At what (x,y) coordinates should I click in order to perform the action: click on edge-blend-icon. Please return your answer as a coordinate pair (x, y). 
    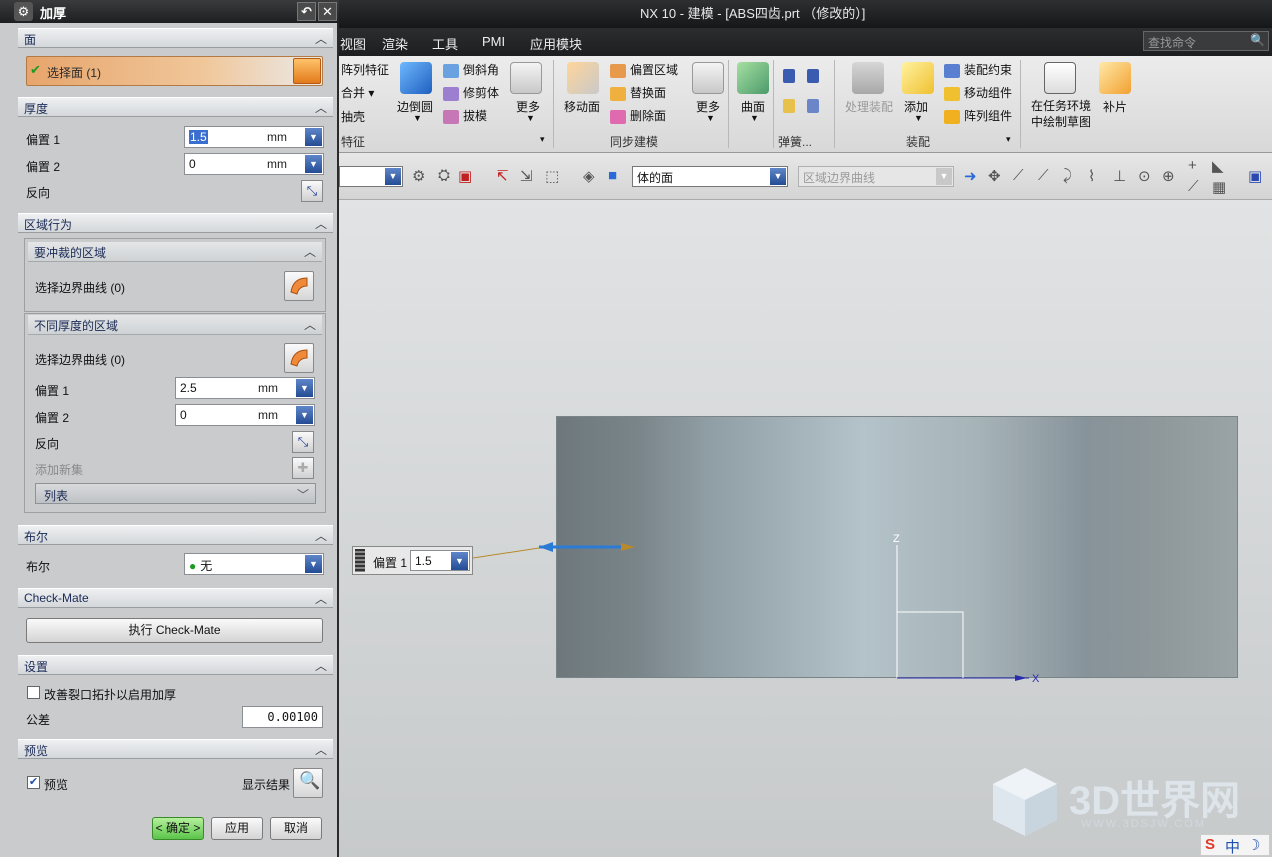
    Looking at the image, I should click on (416, 78).